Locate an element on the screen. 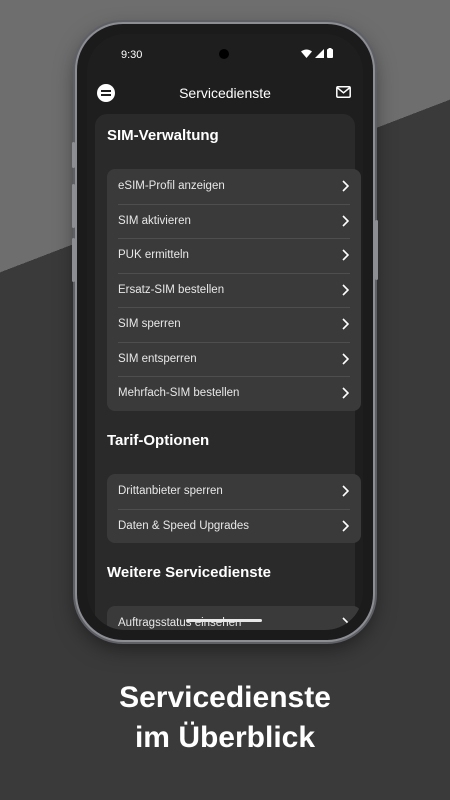 The image size is (450, 800). list-item-sim-aktivieren: SIM aktivieren is located at coordinates (234, 221).